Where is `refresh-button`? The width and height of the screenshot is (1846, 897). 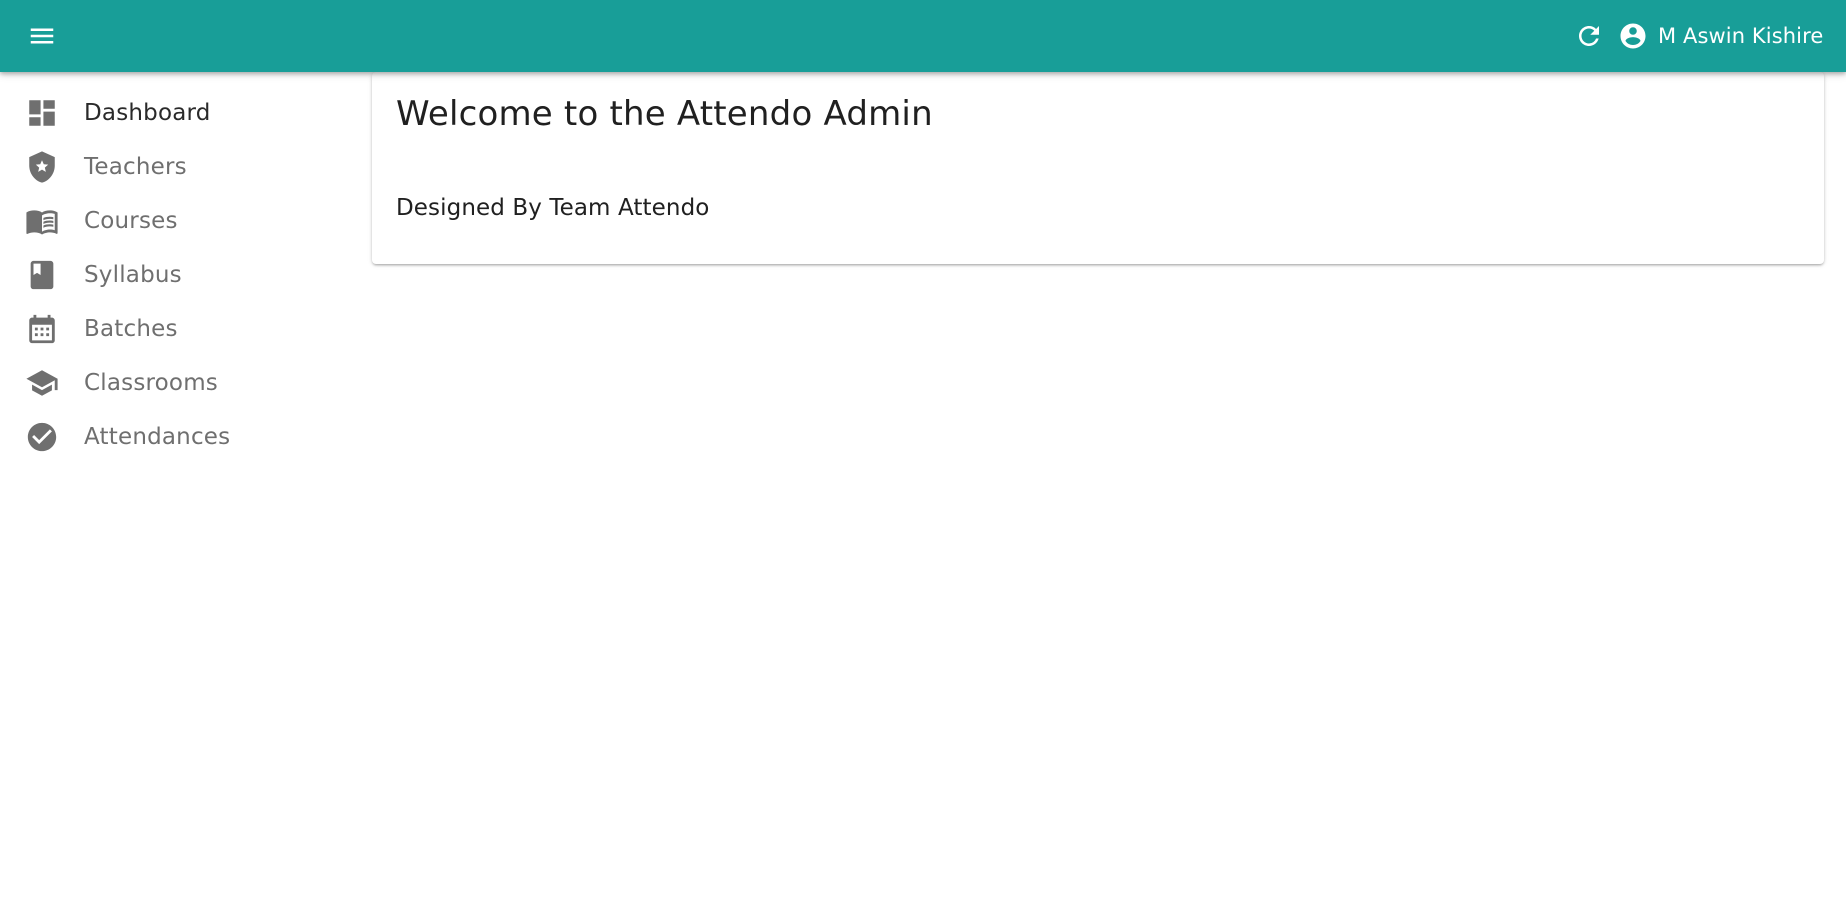 refresh-button is located at coordinates (1589, 36).